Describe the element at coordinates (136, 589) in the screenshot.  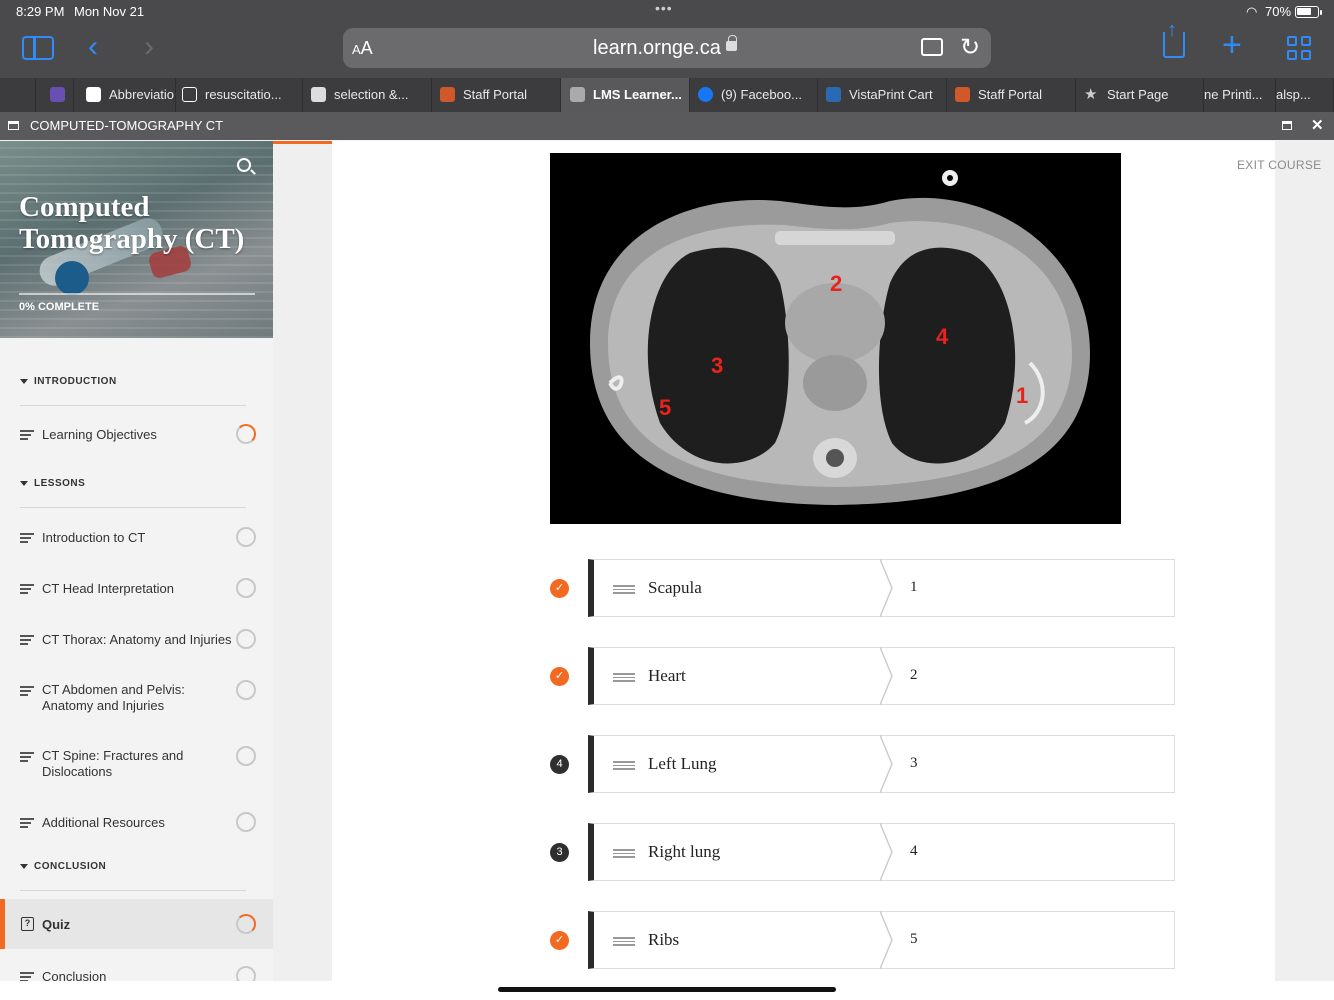
I see `sidebar-item-ct-head: CT Head Interpretation` at that location.